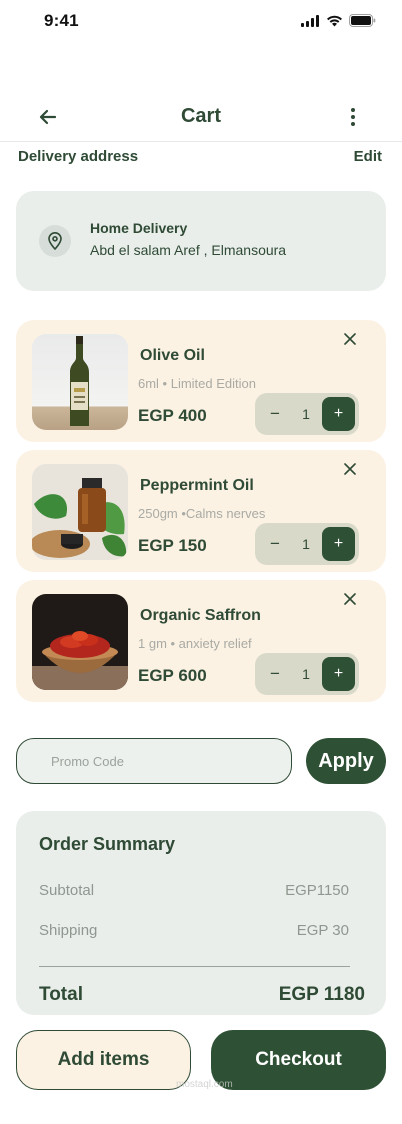 The width and height of the screenshot is (402, 1124). Describe the element at coordinates (310, 20) in the screenshot. I see `signal-icon` at that location.